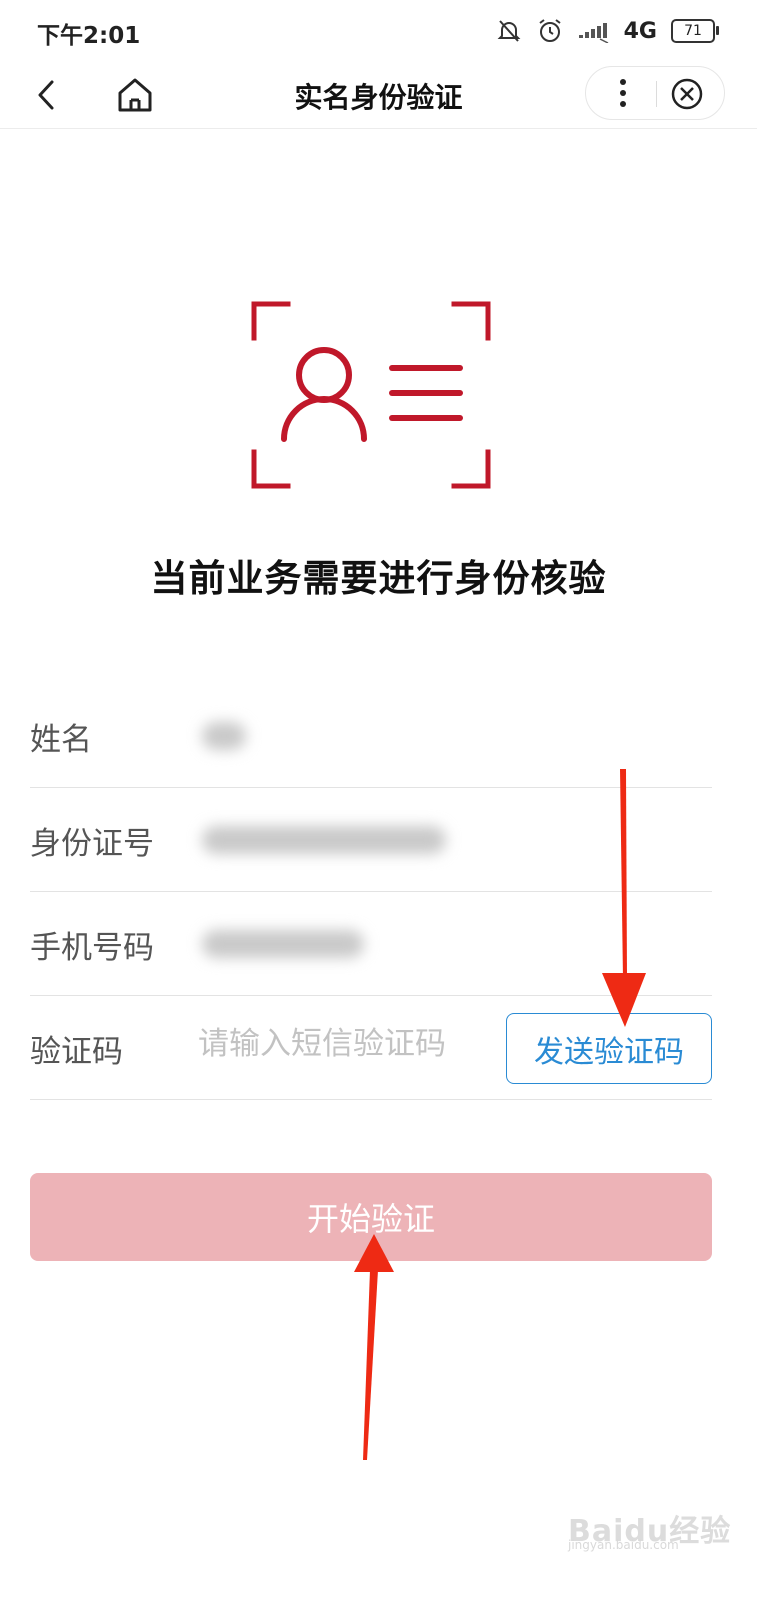  I want to click on watermark-url: jingyan.baidu.com, so click(623, 1545).